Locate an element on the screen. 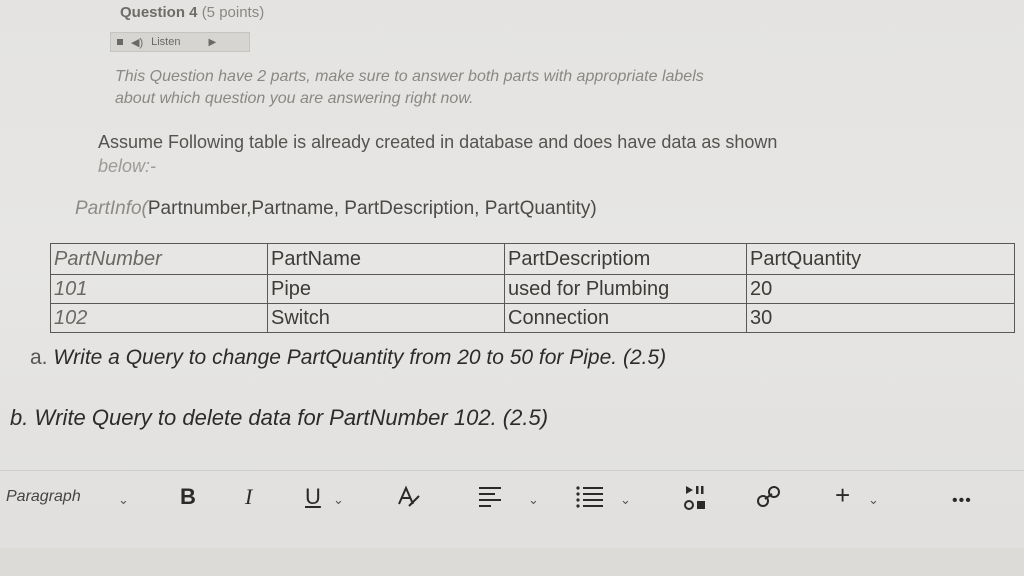 The height and width of the screenshot is (576, 1024). table-cell: 20 is located at coordinates (880, 289).